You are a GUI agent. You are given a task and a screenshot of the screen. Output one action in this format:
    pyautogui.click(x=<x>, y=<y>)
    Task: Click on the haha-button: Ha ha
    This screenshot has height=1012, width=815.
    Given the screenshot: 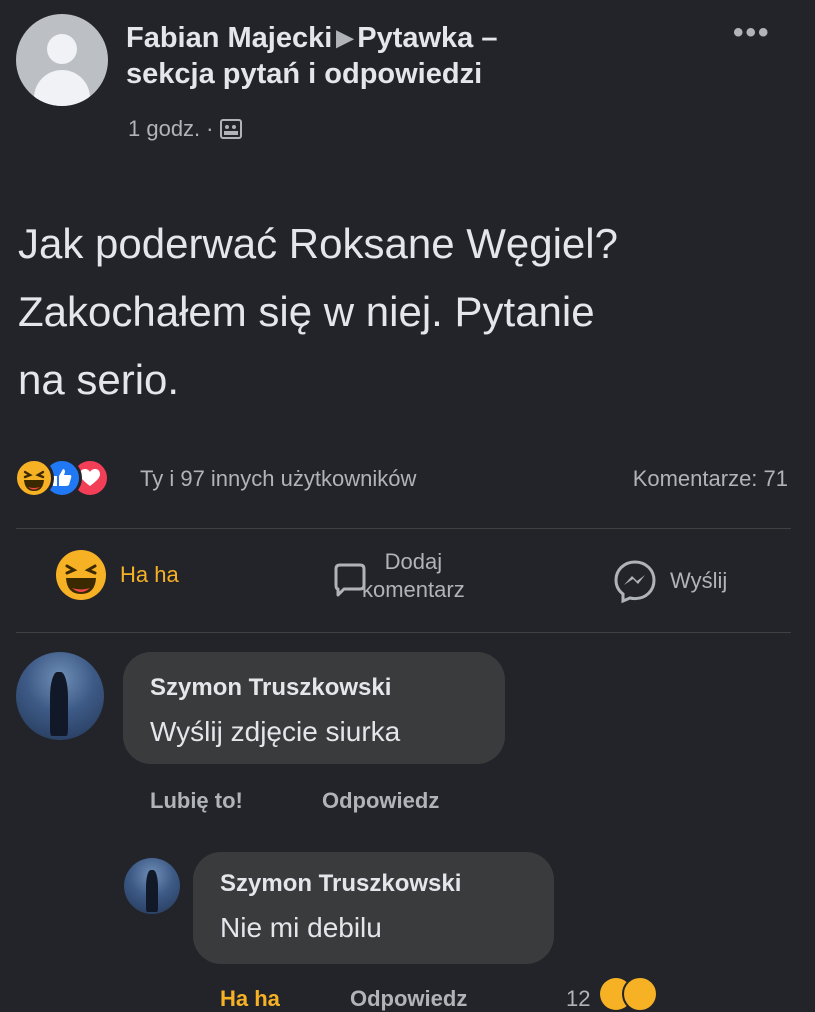 What is the action you would take?
    pyautogui.click(x=117, y=575)
    